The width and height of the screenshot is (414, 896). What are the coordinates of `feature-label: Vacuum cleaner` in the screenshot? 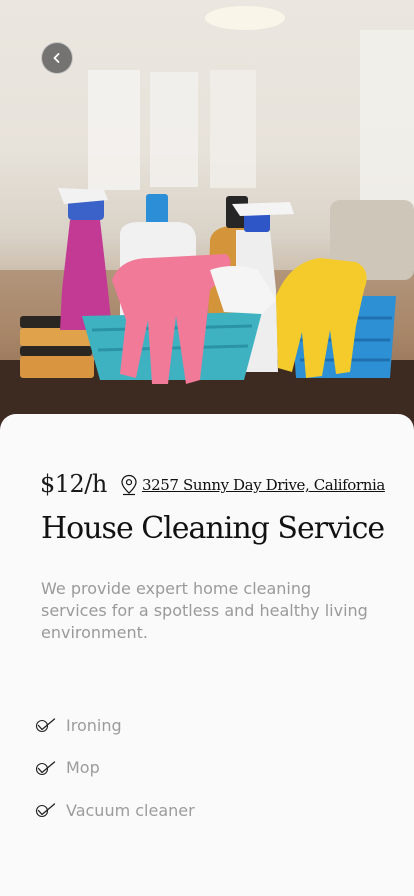 It's located at (130, 810).